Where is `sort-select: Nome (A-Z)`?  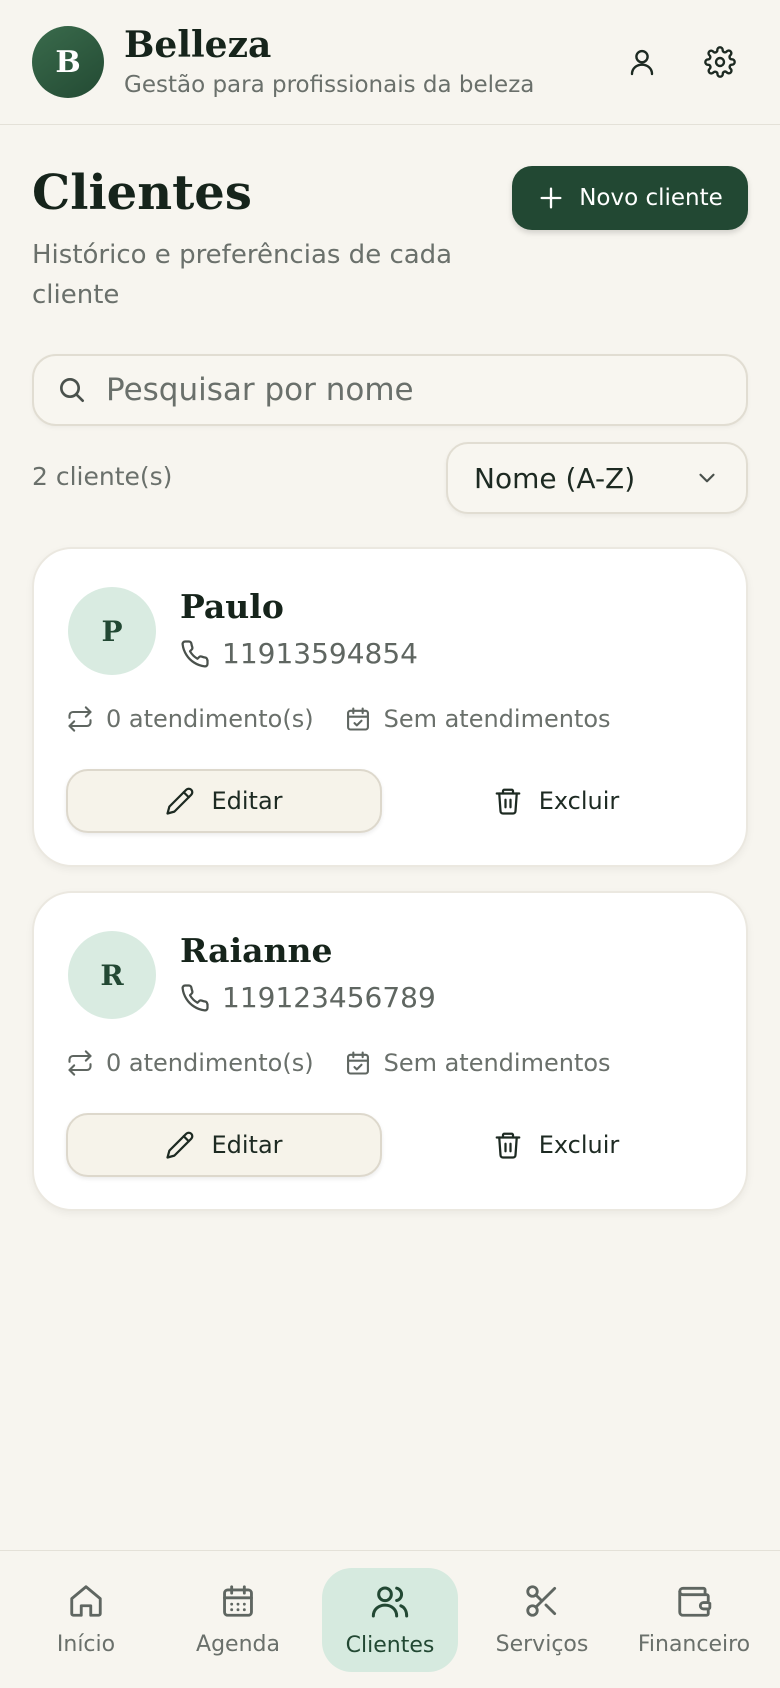
sort-select: Nome (A-Z) is located at coordinates (597, 478).